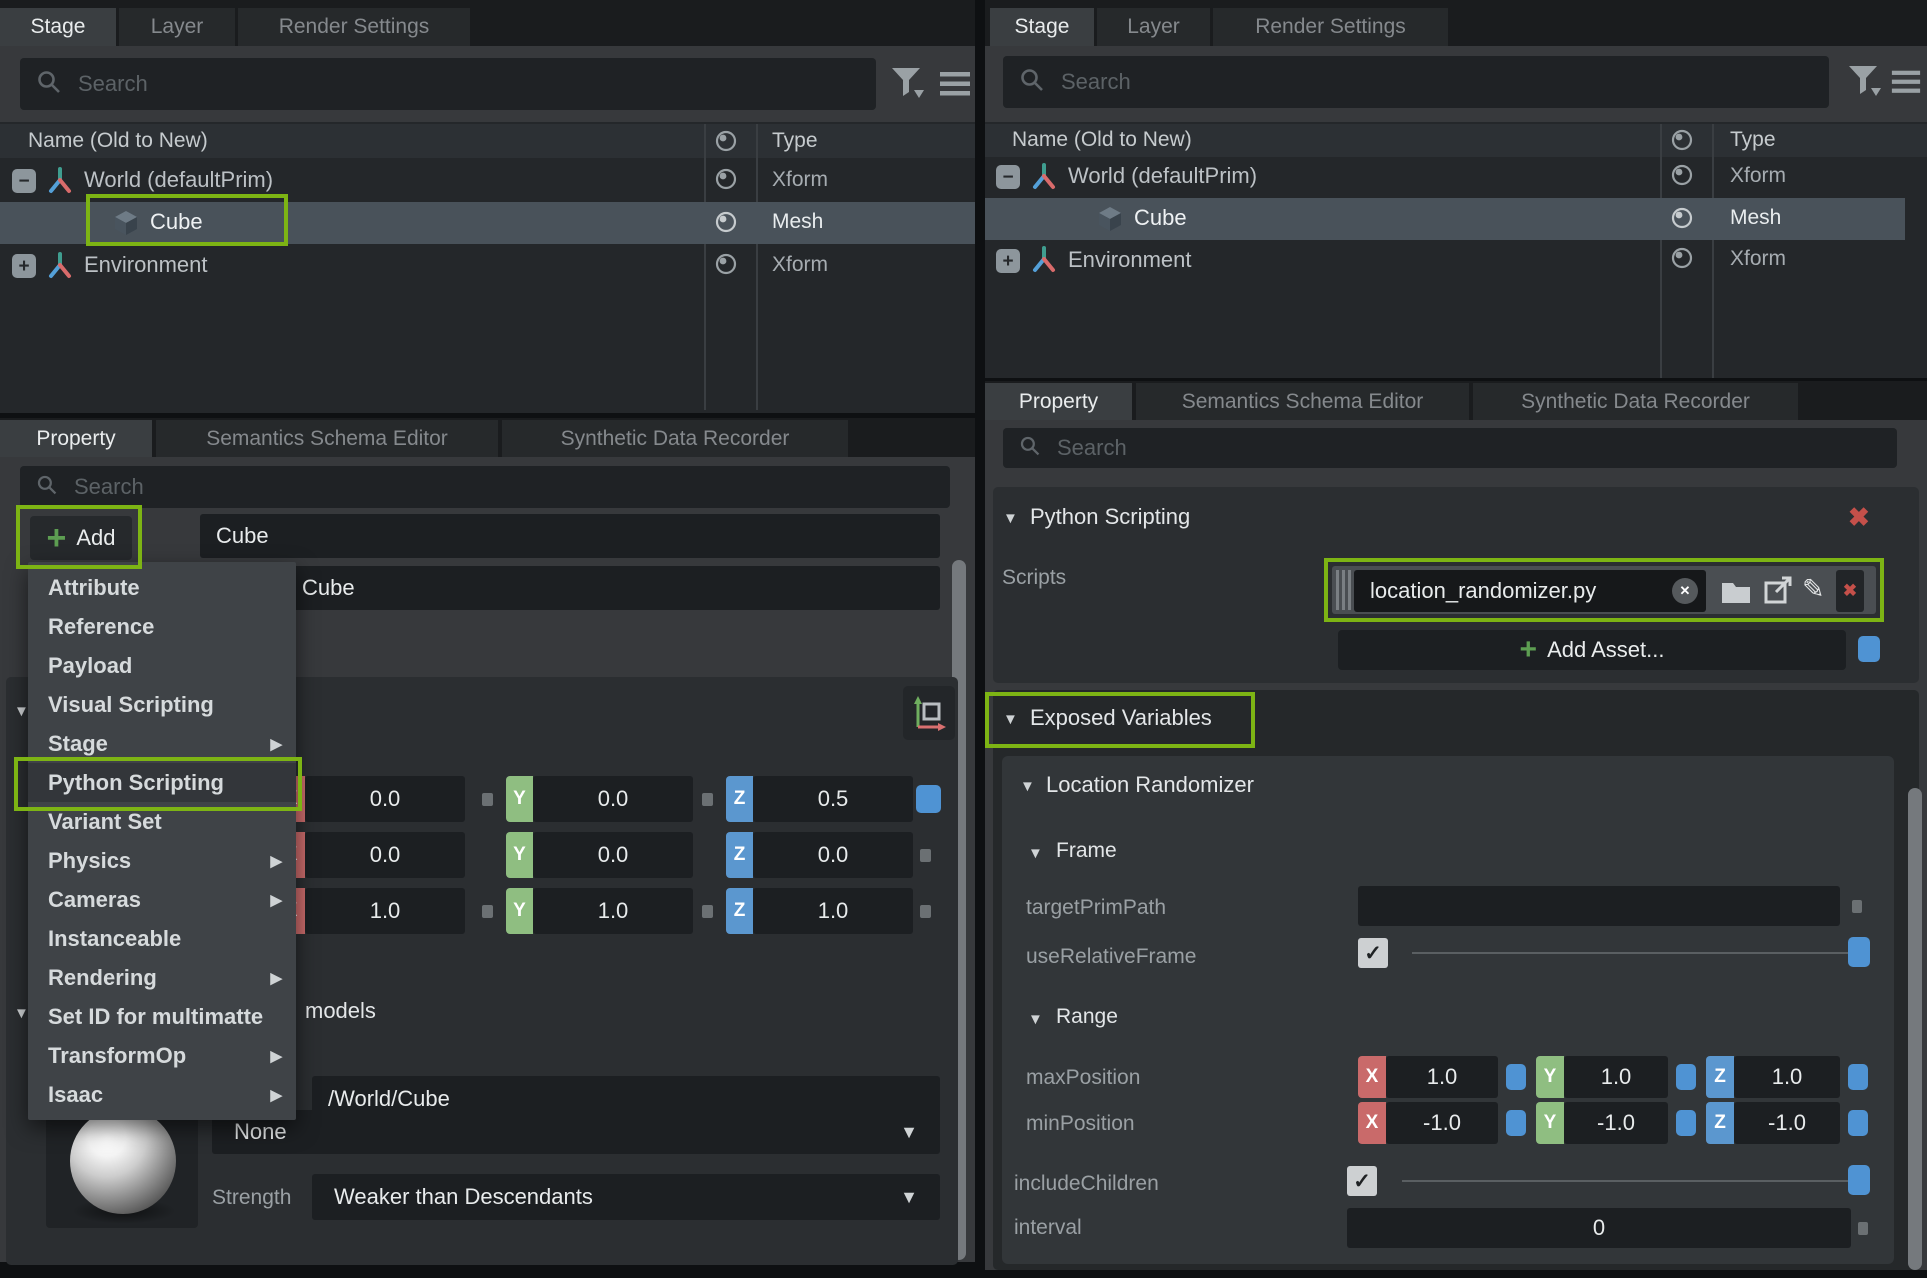 The image size is (1927, 1278). What do you see at coordinates (162, 821) in the screenshot?
I see `menu-item-variant-set: Variant Set` at bounding box center [162, 821].